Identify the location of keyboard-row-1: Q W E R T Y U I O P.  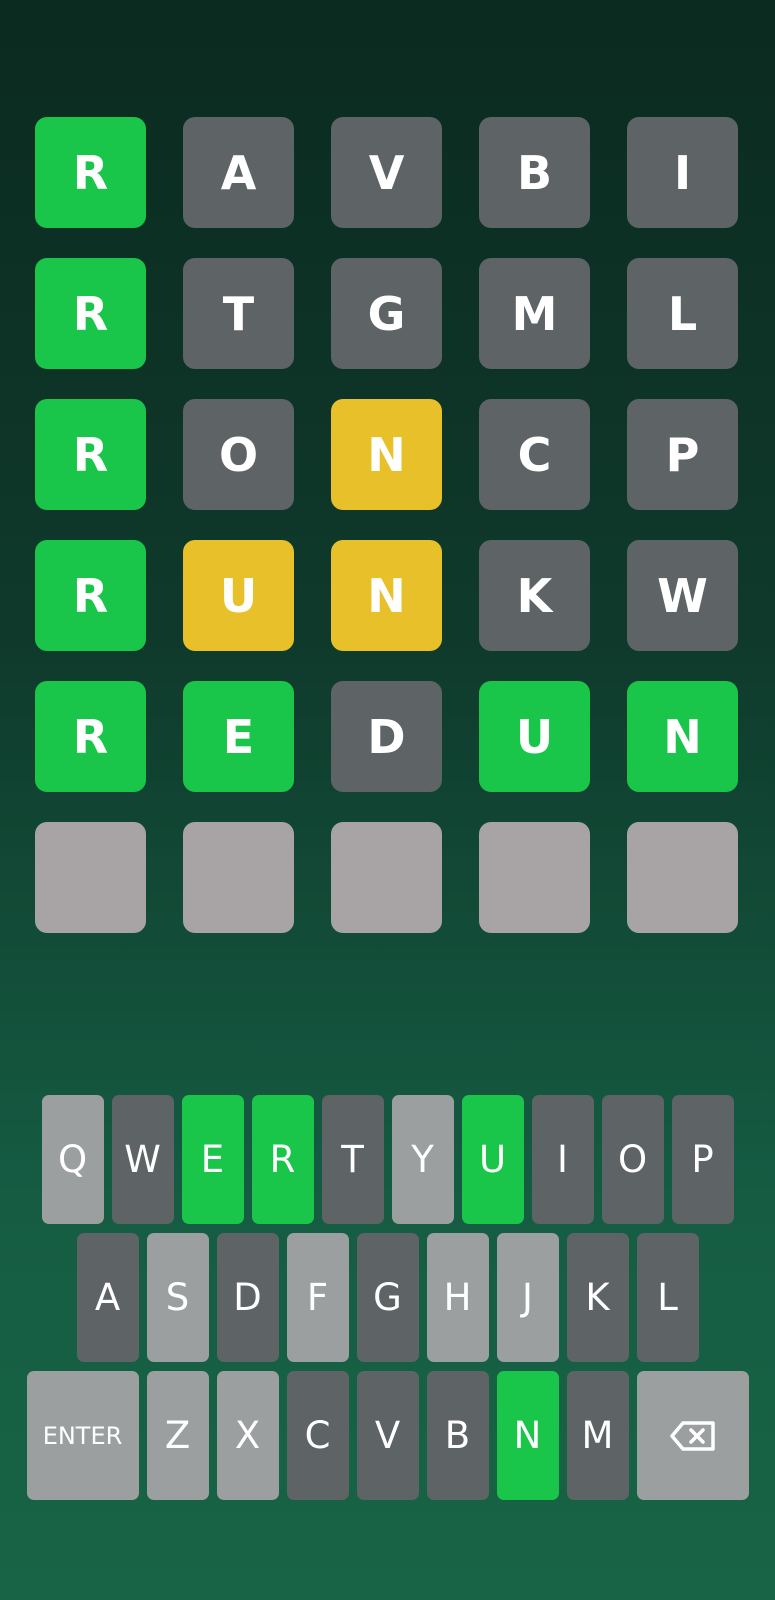
(387, 1159).